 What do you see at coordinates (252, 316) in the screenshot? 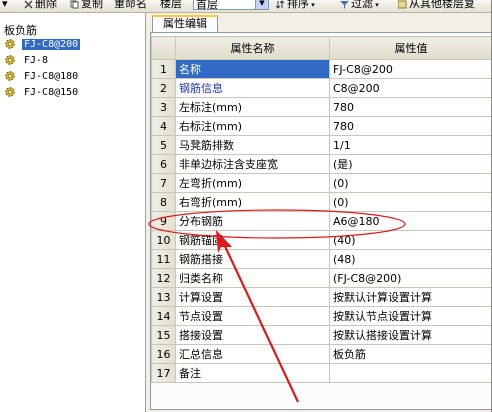
I see `property-name-cell: 节点设置` at bounding box center [252, 316].